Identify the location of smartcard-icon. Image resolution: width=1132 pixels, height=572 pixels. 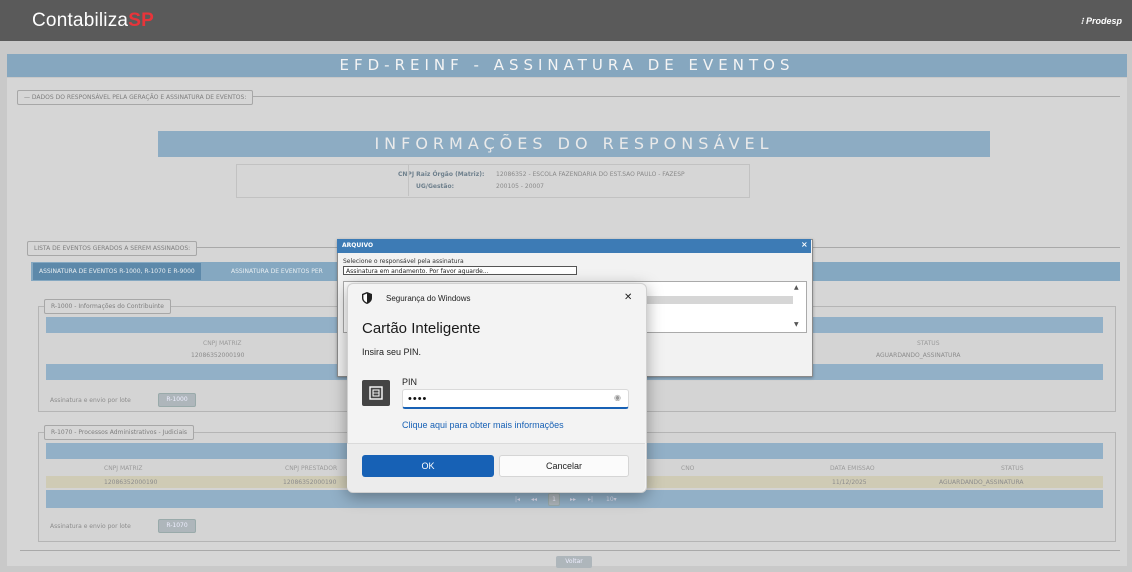
(376, 393).